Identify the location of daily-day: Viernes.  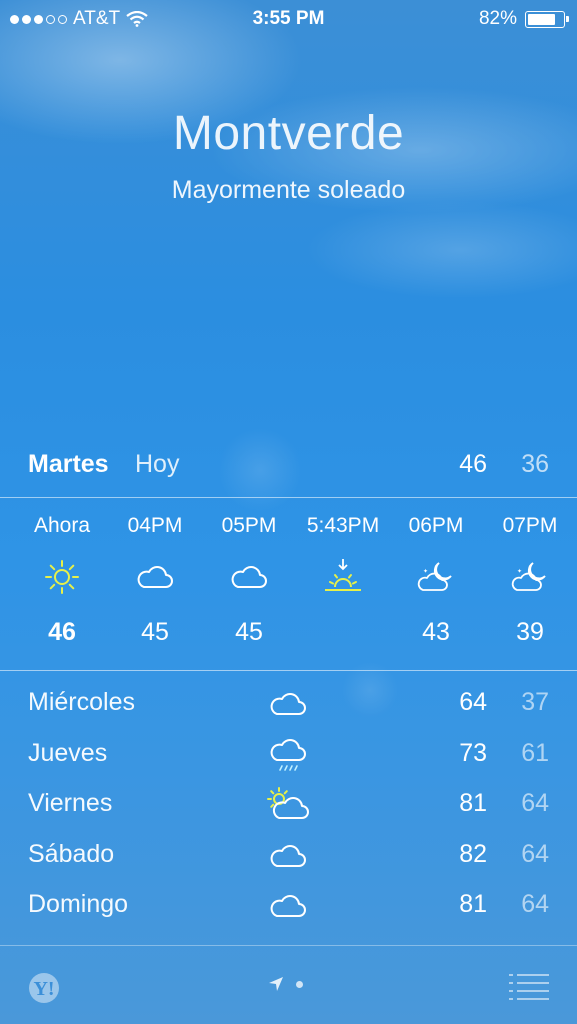
(70, 803).